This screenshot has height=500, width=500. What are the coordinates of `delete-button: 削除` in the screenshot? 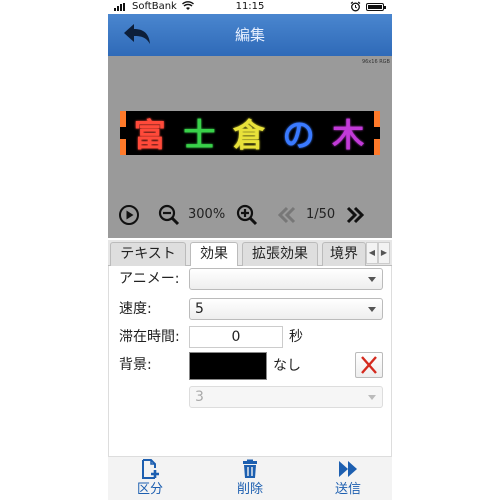 It's located at (250, 478).